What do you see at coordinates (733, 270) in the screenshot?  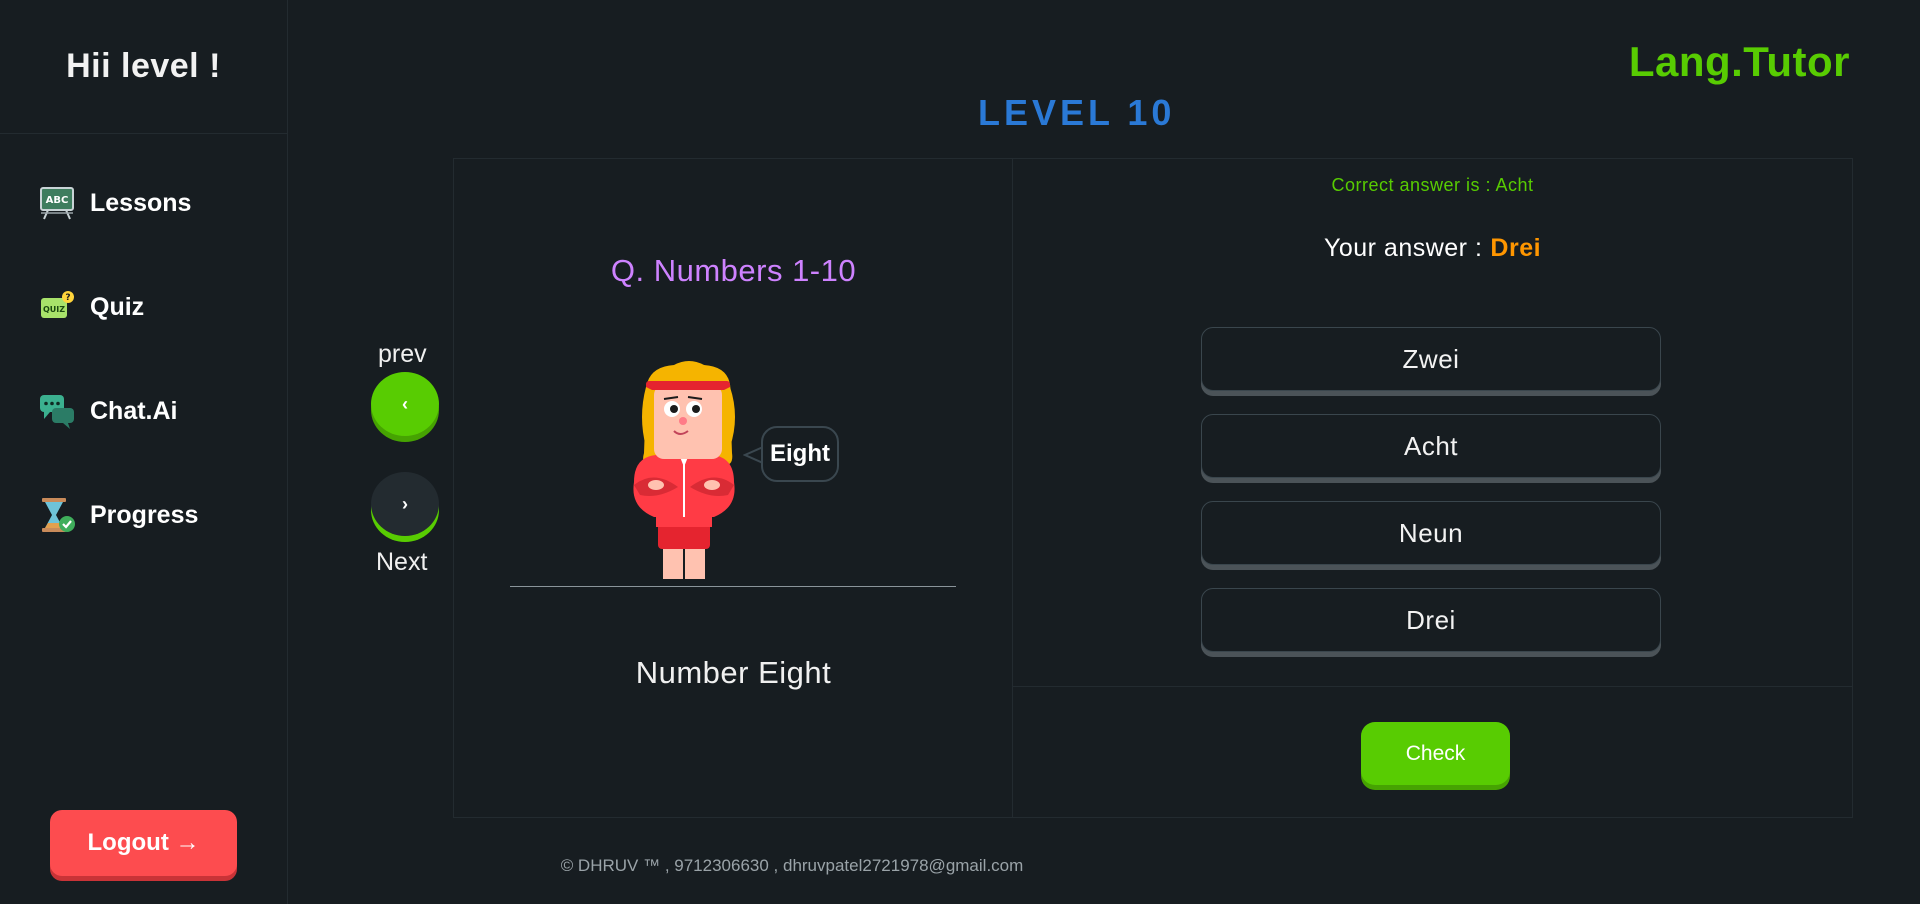 I see `question-title: Q. Numbers 1-10` at bounding box center [733, 270].